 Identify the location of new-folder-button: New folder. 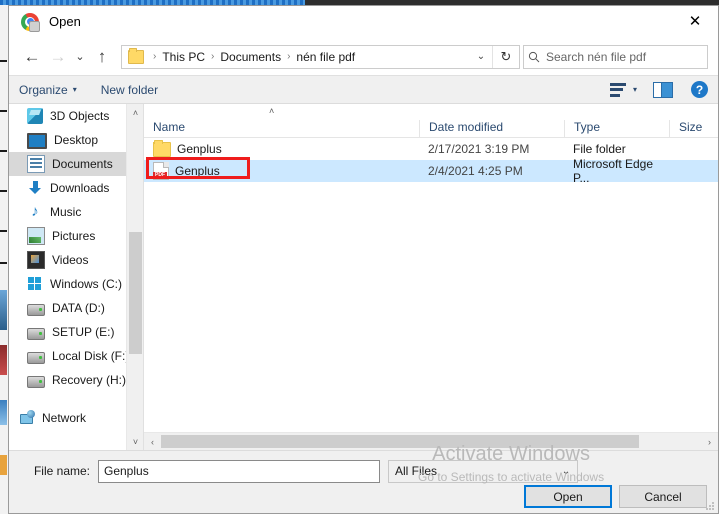
(129, 90).